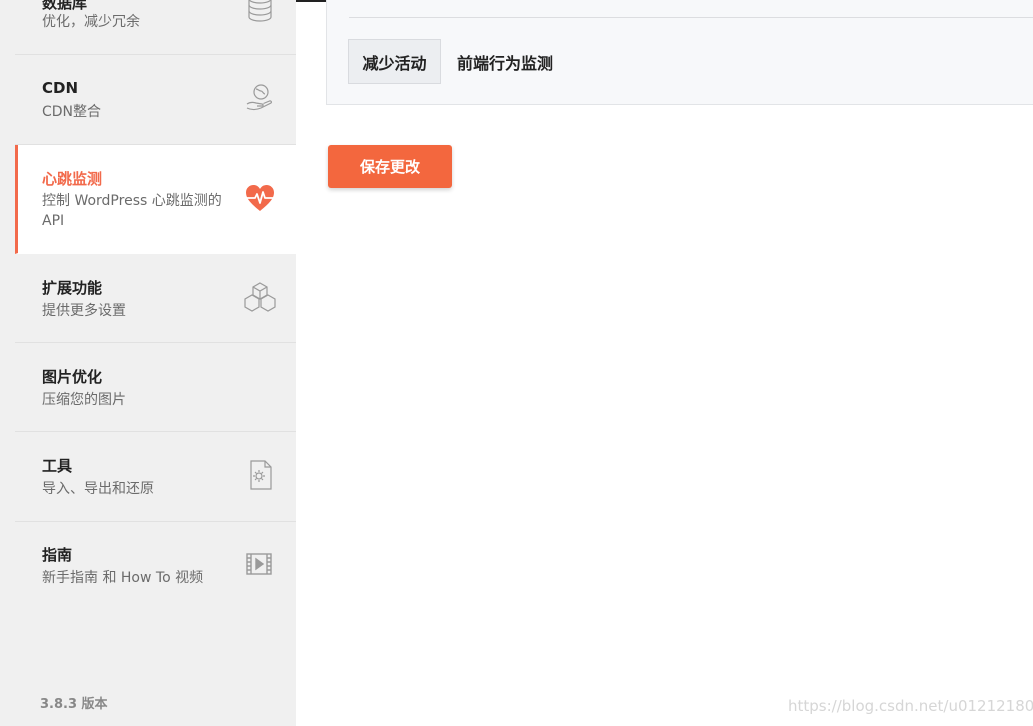 The height and width of the screenshot is (726, 1033). I want to click on sidebar-item-title: 心跳监测, so click(72, 179).